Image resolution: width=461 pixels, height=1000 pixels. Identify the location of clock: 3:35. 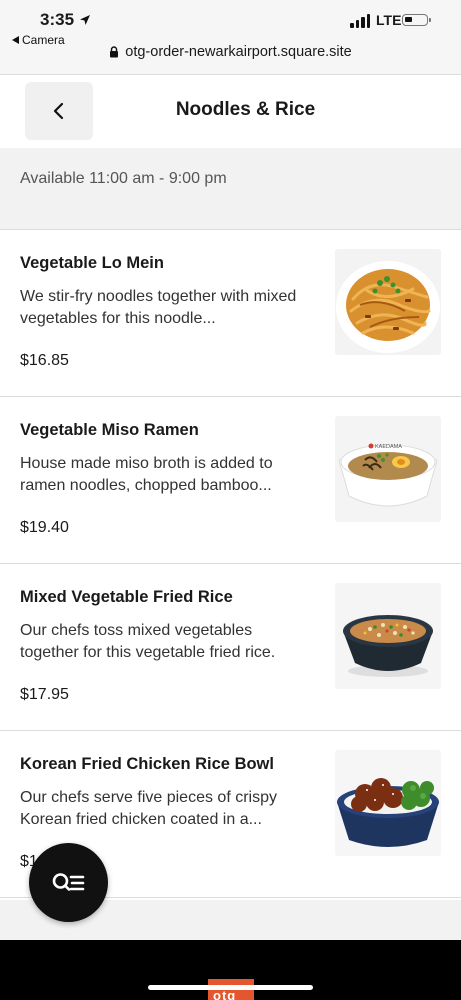
(65, 20).